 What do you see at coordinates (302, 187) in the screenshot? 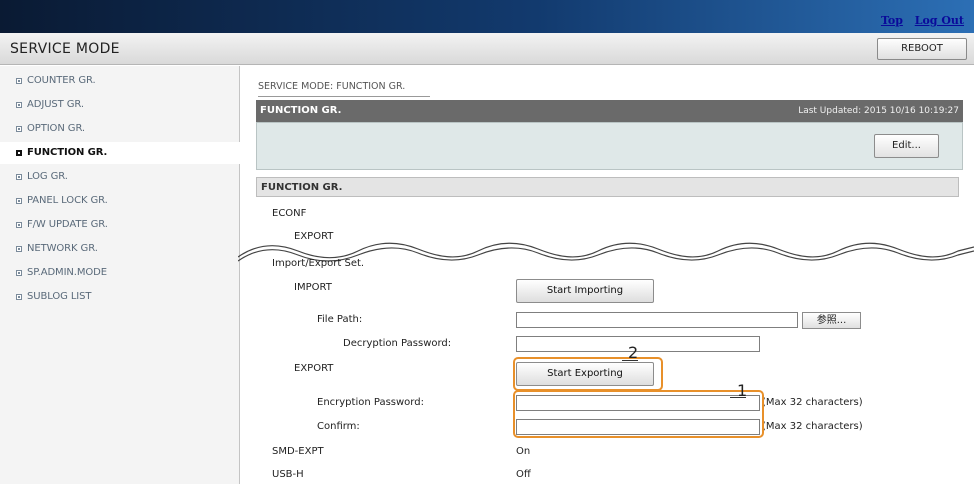
I see `section-title: FUNCTION GR.` at bounding box center [302, 187].